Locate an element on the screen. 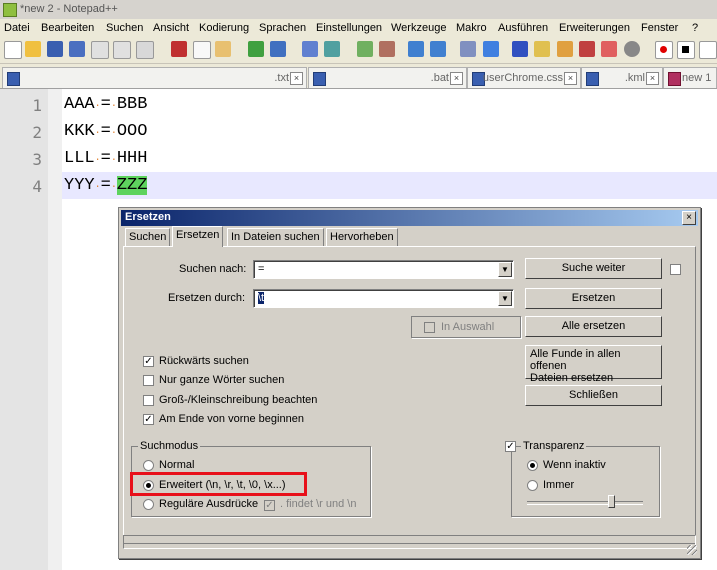  menu-suchen: Suchen is located at coordinates (124, 28).